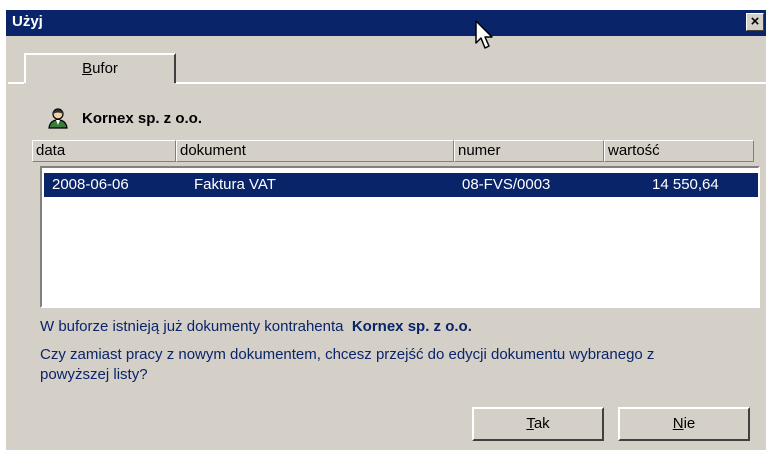 The image size is (766, 450). I want to click on column-header-data: data, so click(104, 151).